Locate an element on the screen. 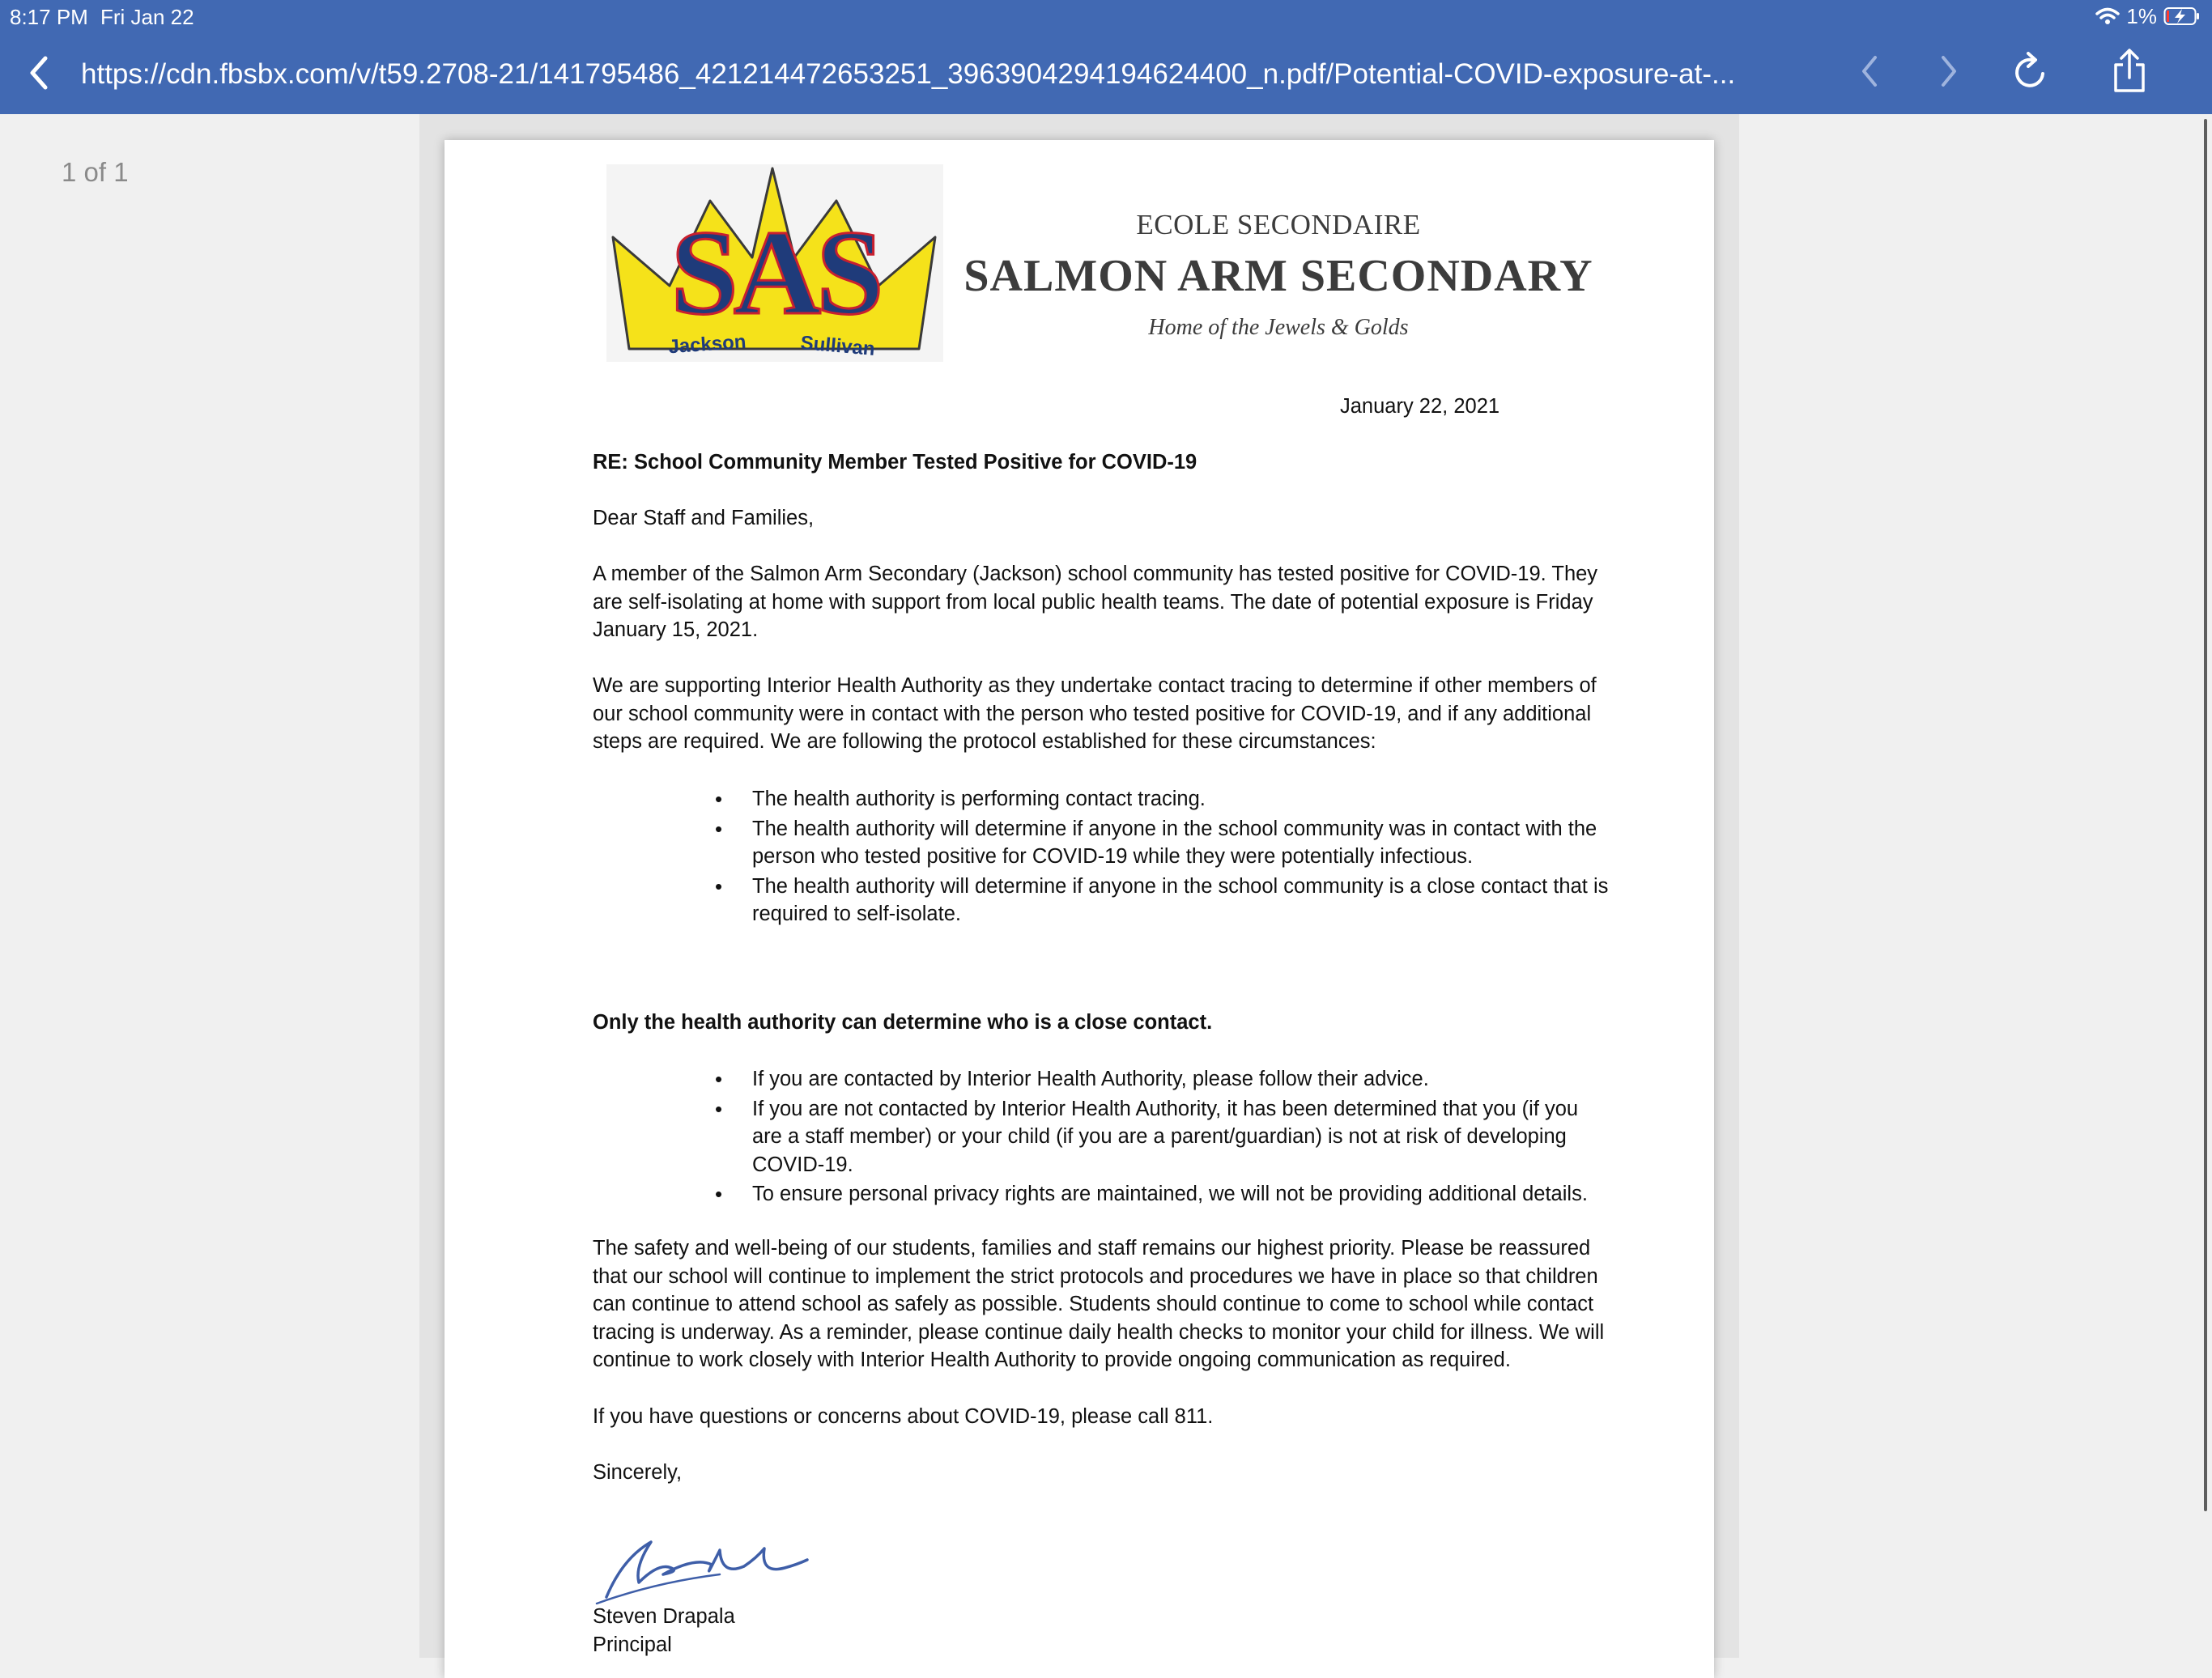 Image resolution: width=2212 pixels, height=1678 pixels. signer-title: Principal is located at coordinates (632, 1644).